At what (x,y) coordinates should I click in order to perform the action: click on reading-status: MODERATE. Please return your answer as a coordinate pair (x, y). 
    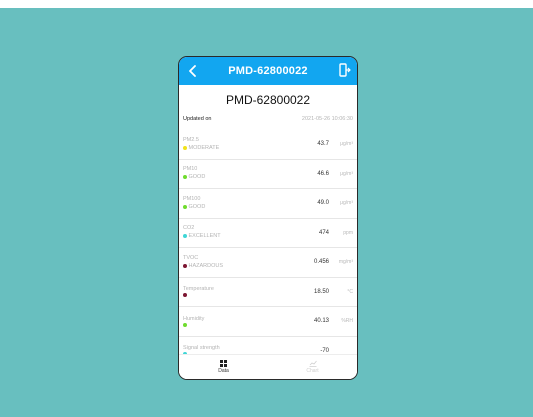
    Looking at the image, I should click on (204, 147).